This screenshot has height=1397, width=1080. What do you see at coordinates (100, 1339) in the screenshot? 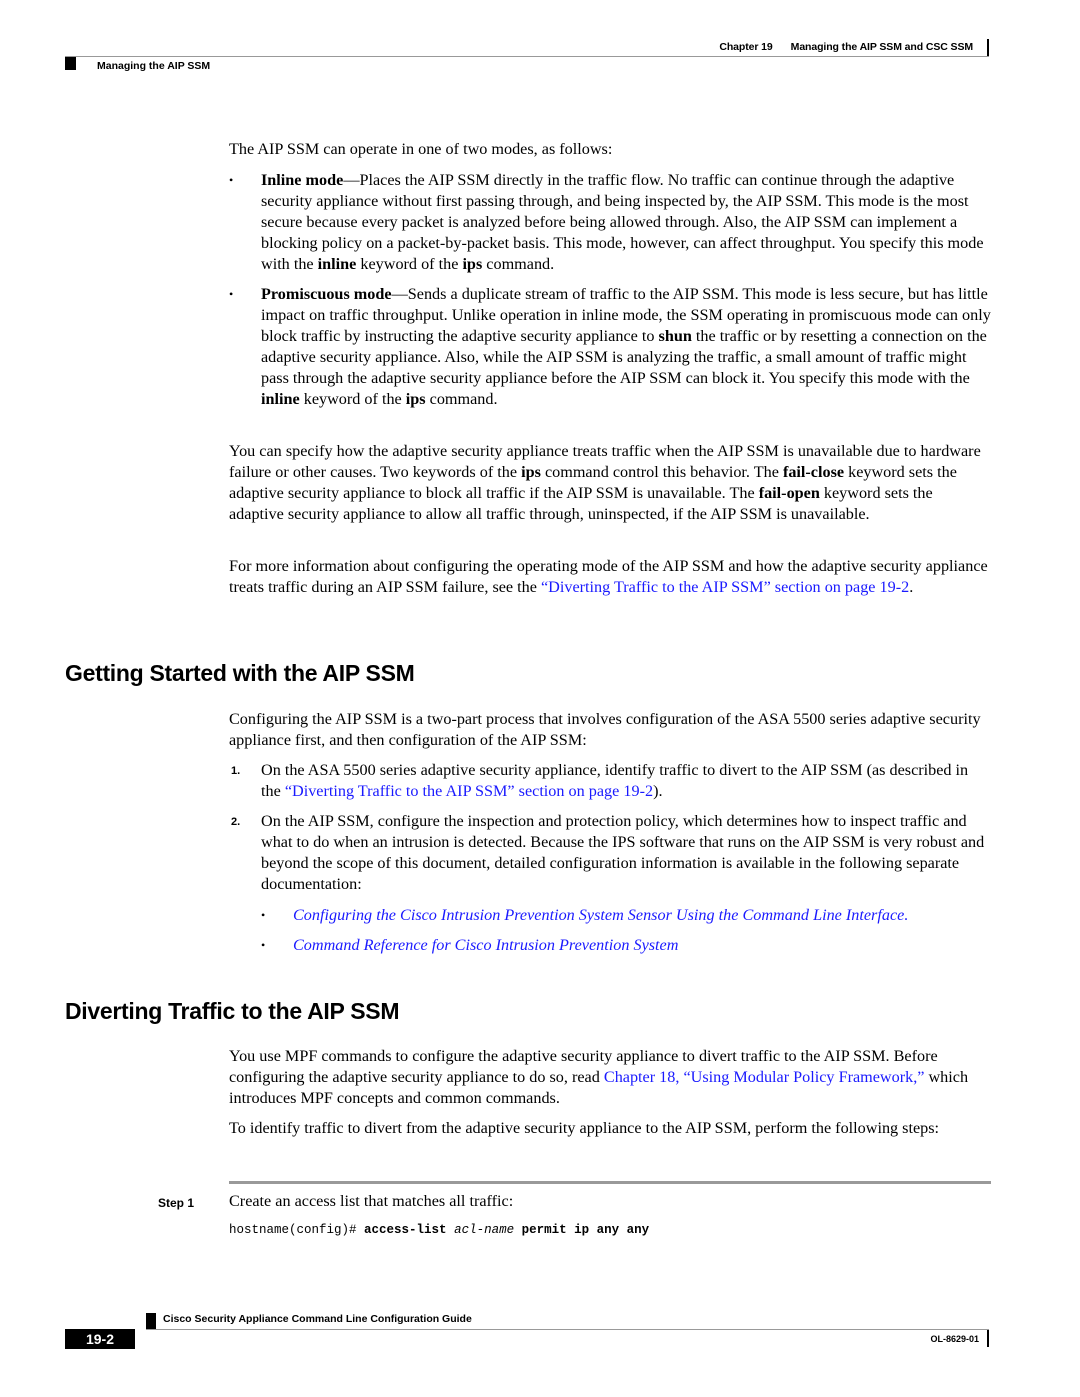
I see `page-number: 19-2` at bounding box center [100, 1339].